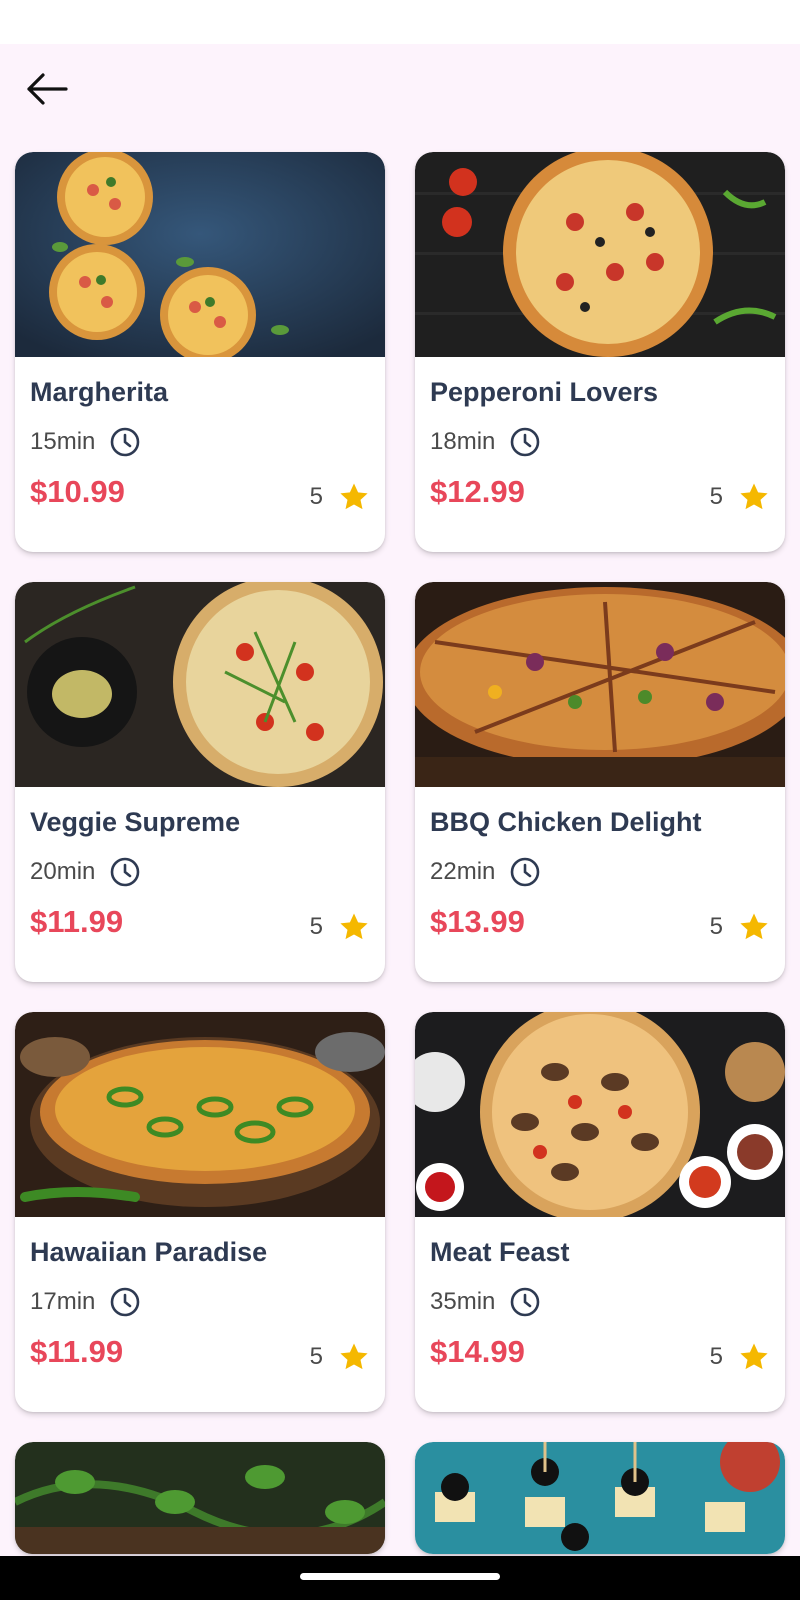 This screenshot has width=800, height=1600. I want to click on pizza-name: Margherita, so click(99, 392).